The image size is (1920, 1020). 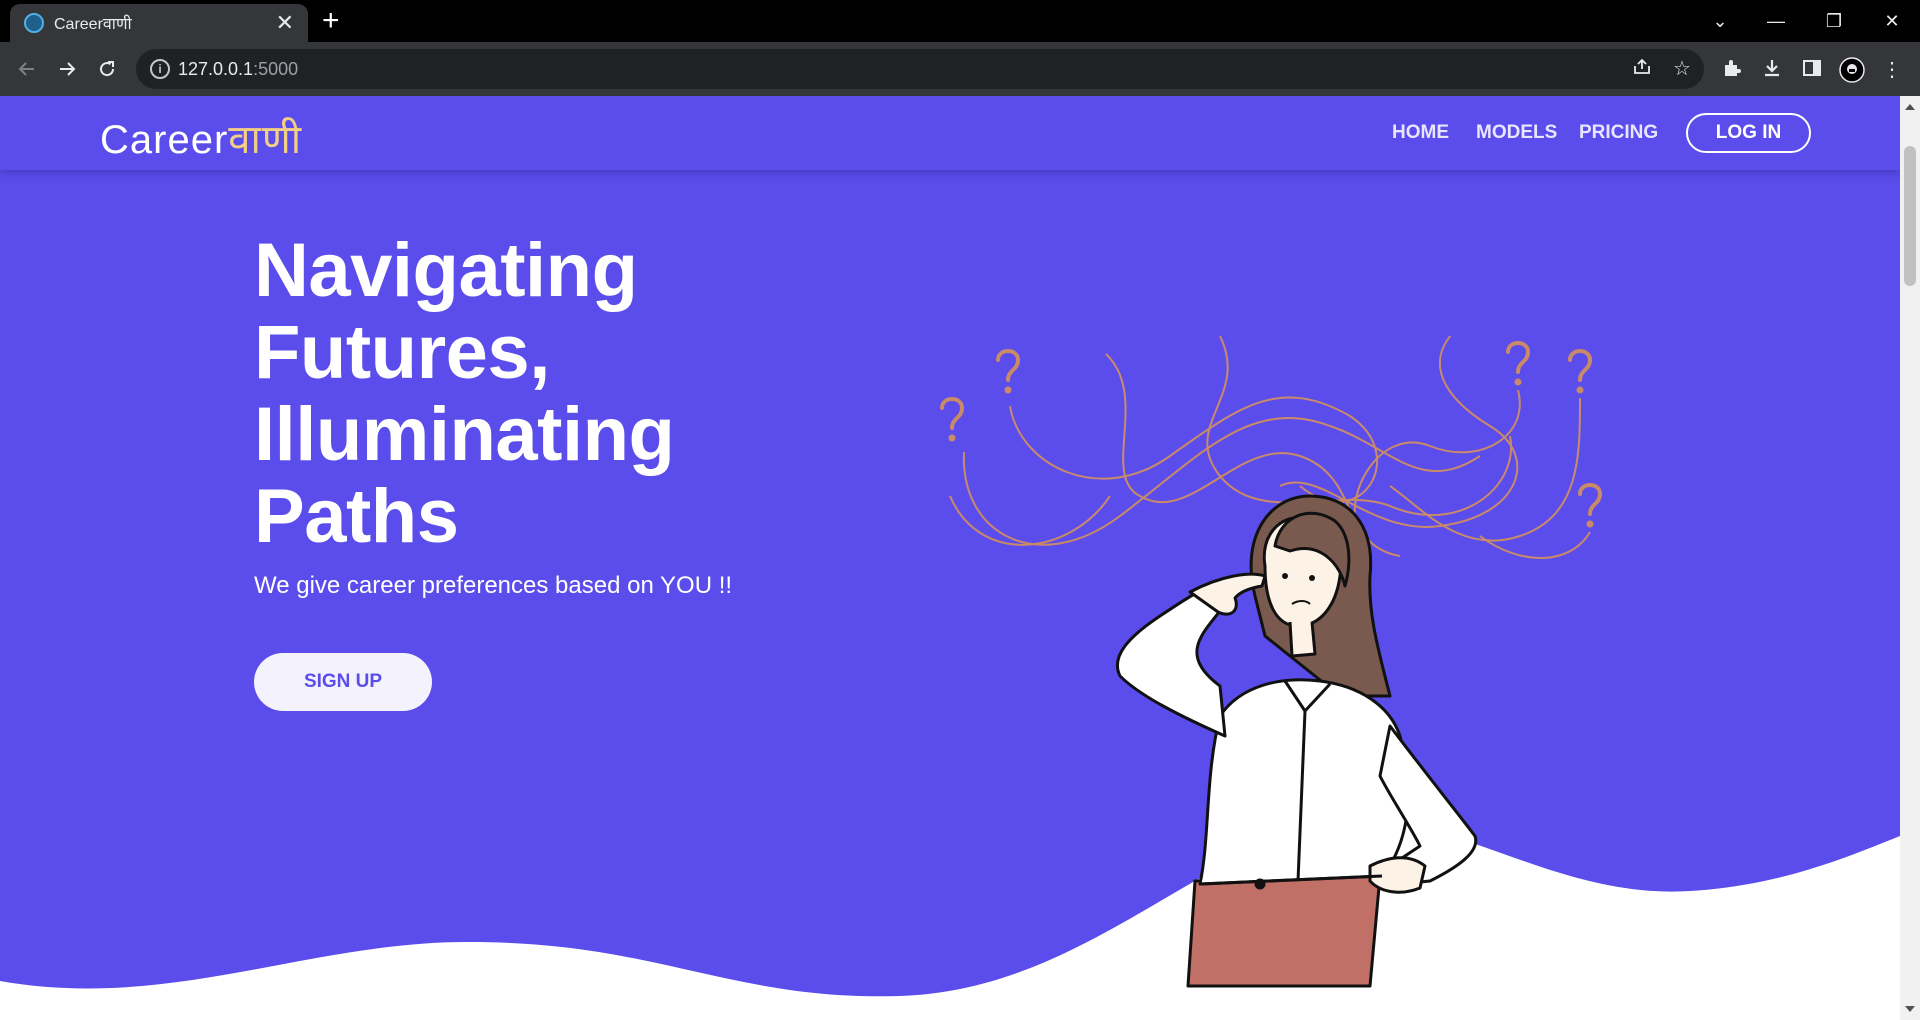 What do you see at coordinates (402, 352) in the screenshot?
I see `hero-title-line: Futures,` at bounding box center [402, 352].